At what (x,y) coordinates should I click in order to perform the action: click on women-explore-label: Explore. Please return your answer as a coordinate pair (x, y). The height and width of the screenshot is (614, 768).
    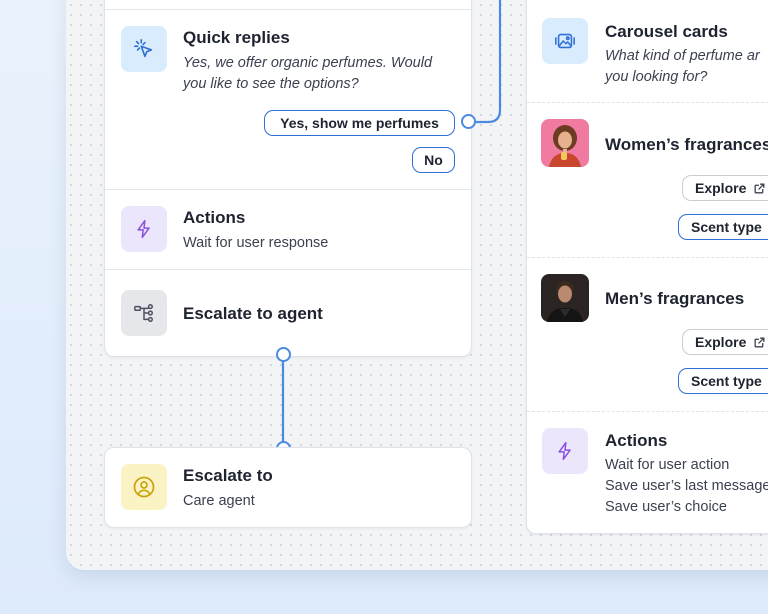
    Looking at the image, I should click on (721, 188).